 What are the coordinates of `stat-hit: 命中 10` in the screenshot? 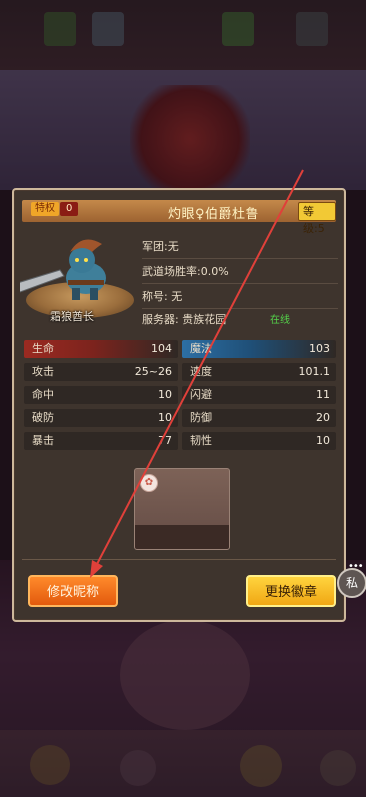 It's located at (101, 395).